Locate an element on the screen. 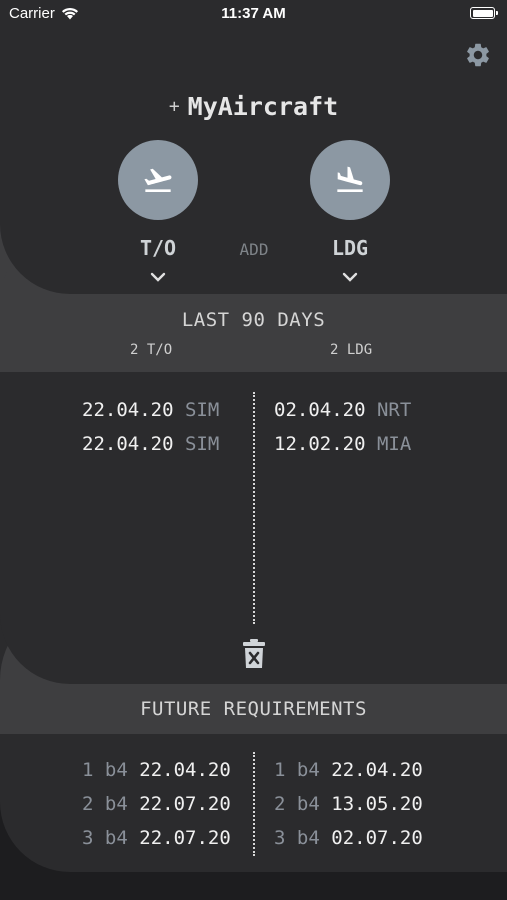 The image size is (507, 900). clock: 11:37 AM is located at coordinates (253, 13).